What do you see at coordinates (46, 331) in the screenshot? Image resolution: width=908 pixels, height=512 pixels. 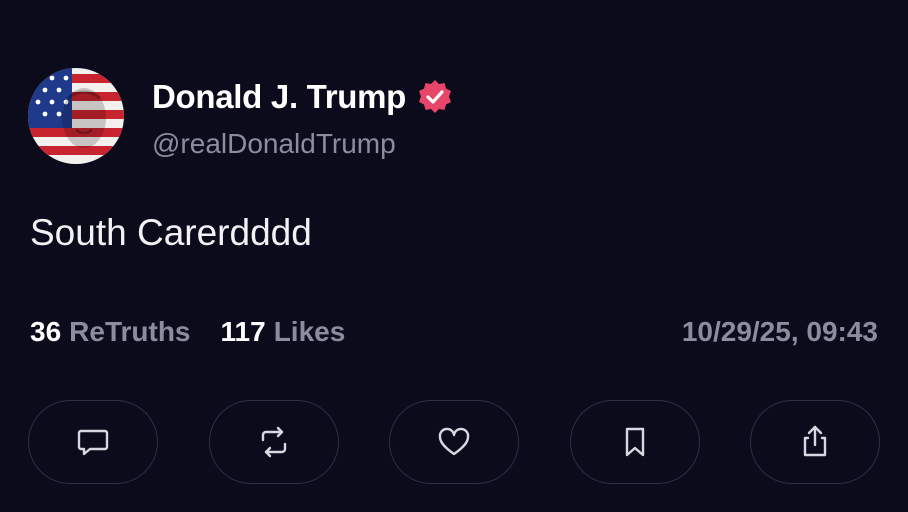 I see `retruths-count: 36` at bounding box center [46, 331].